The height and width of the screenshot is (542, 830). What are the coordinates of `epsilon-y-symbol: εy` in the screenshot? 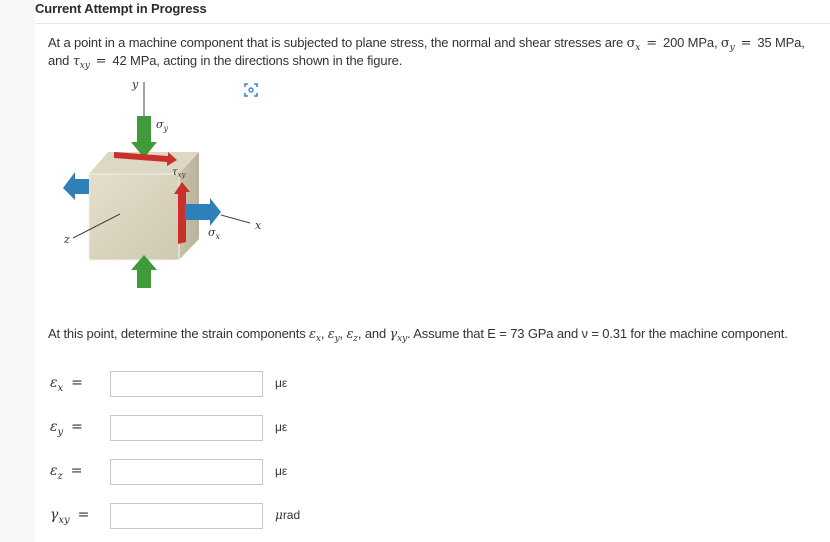 It's located at (333, 335).